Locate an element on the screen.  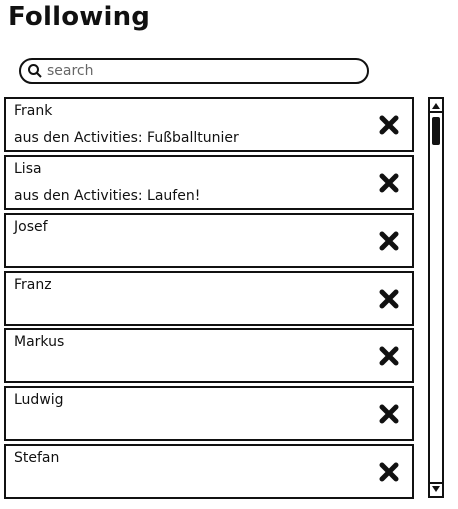
arrow-up-icon is located at coordinates (436, 106).